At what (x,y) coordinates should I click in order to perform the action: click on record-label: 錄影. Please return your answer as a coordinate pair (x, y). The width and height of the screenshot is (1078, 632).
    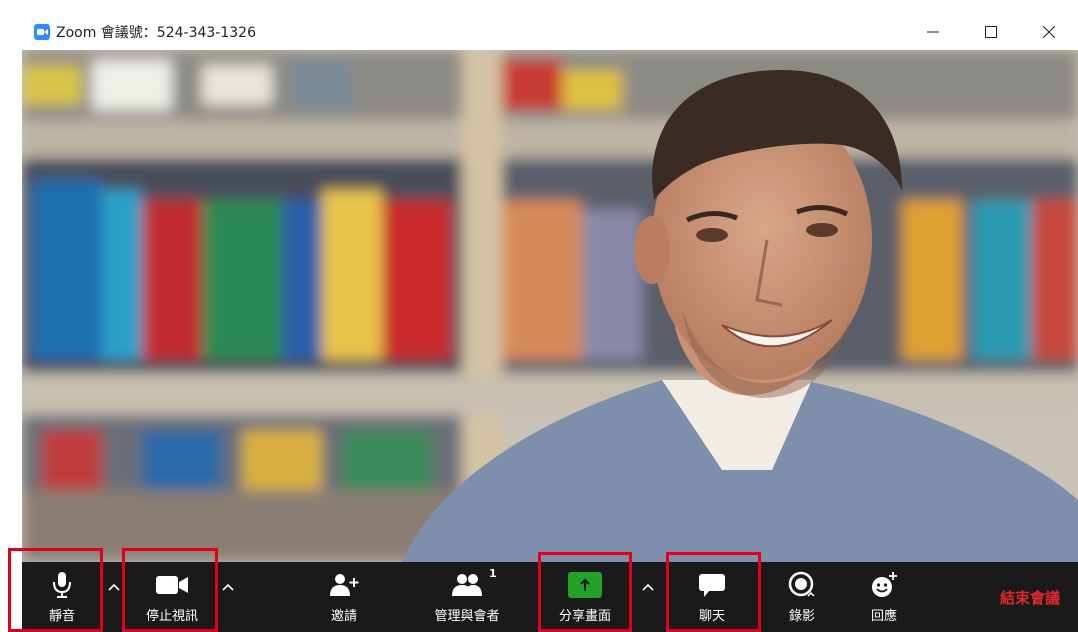
    Looking at the image, I should click on (801, 616).